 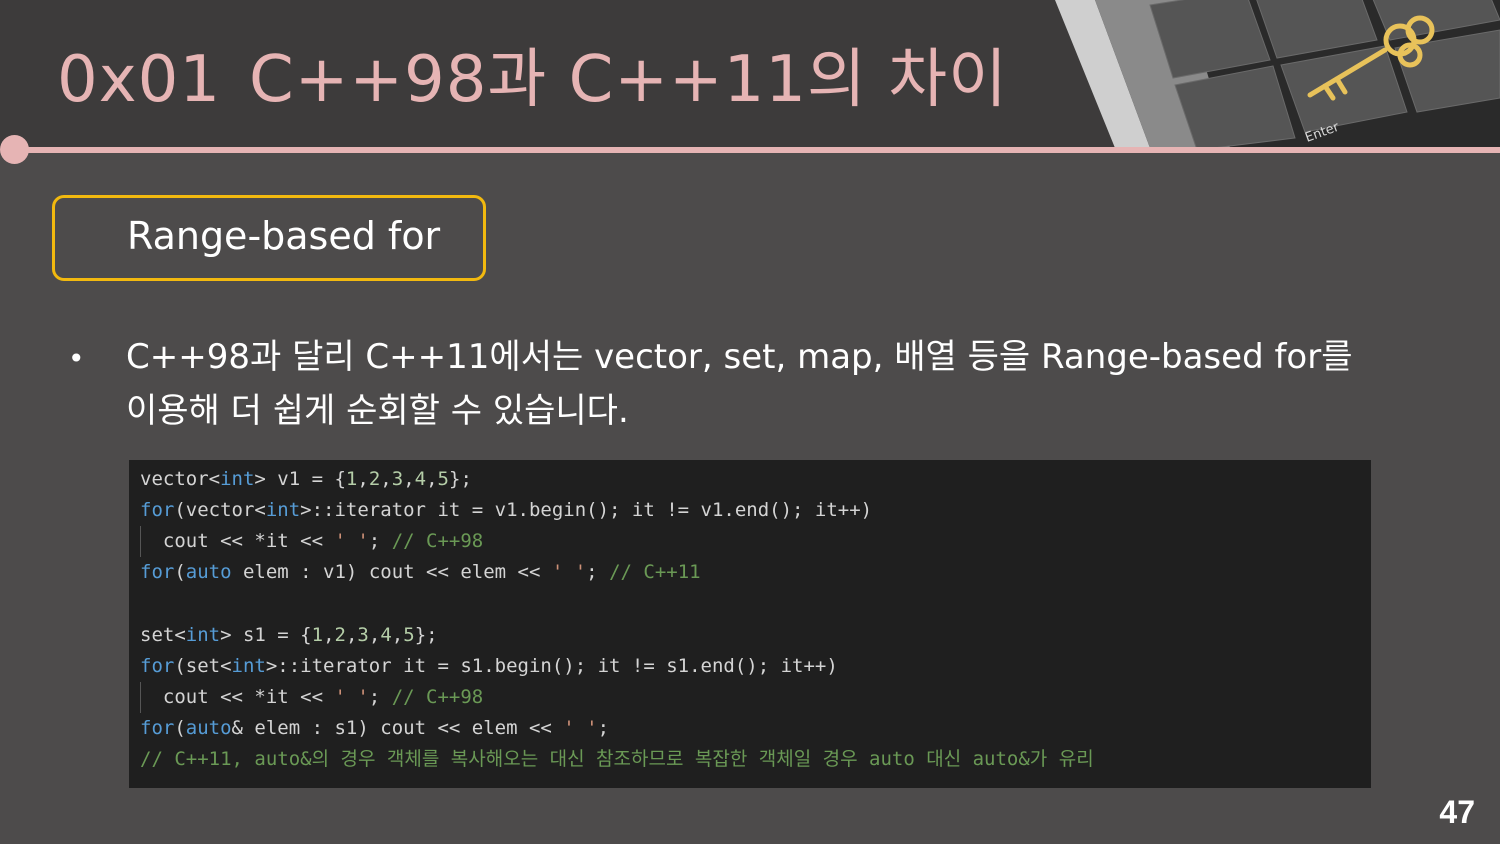 I want to click on bullet-line-2: 이용해 더 쉽게 순회할 수 있습니다., so click(x=377, y=411).